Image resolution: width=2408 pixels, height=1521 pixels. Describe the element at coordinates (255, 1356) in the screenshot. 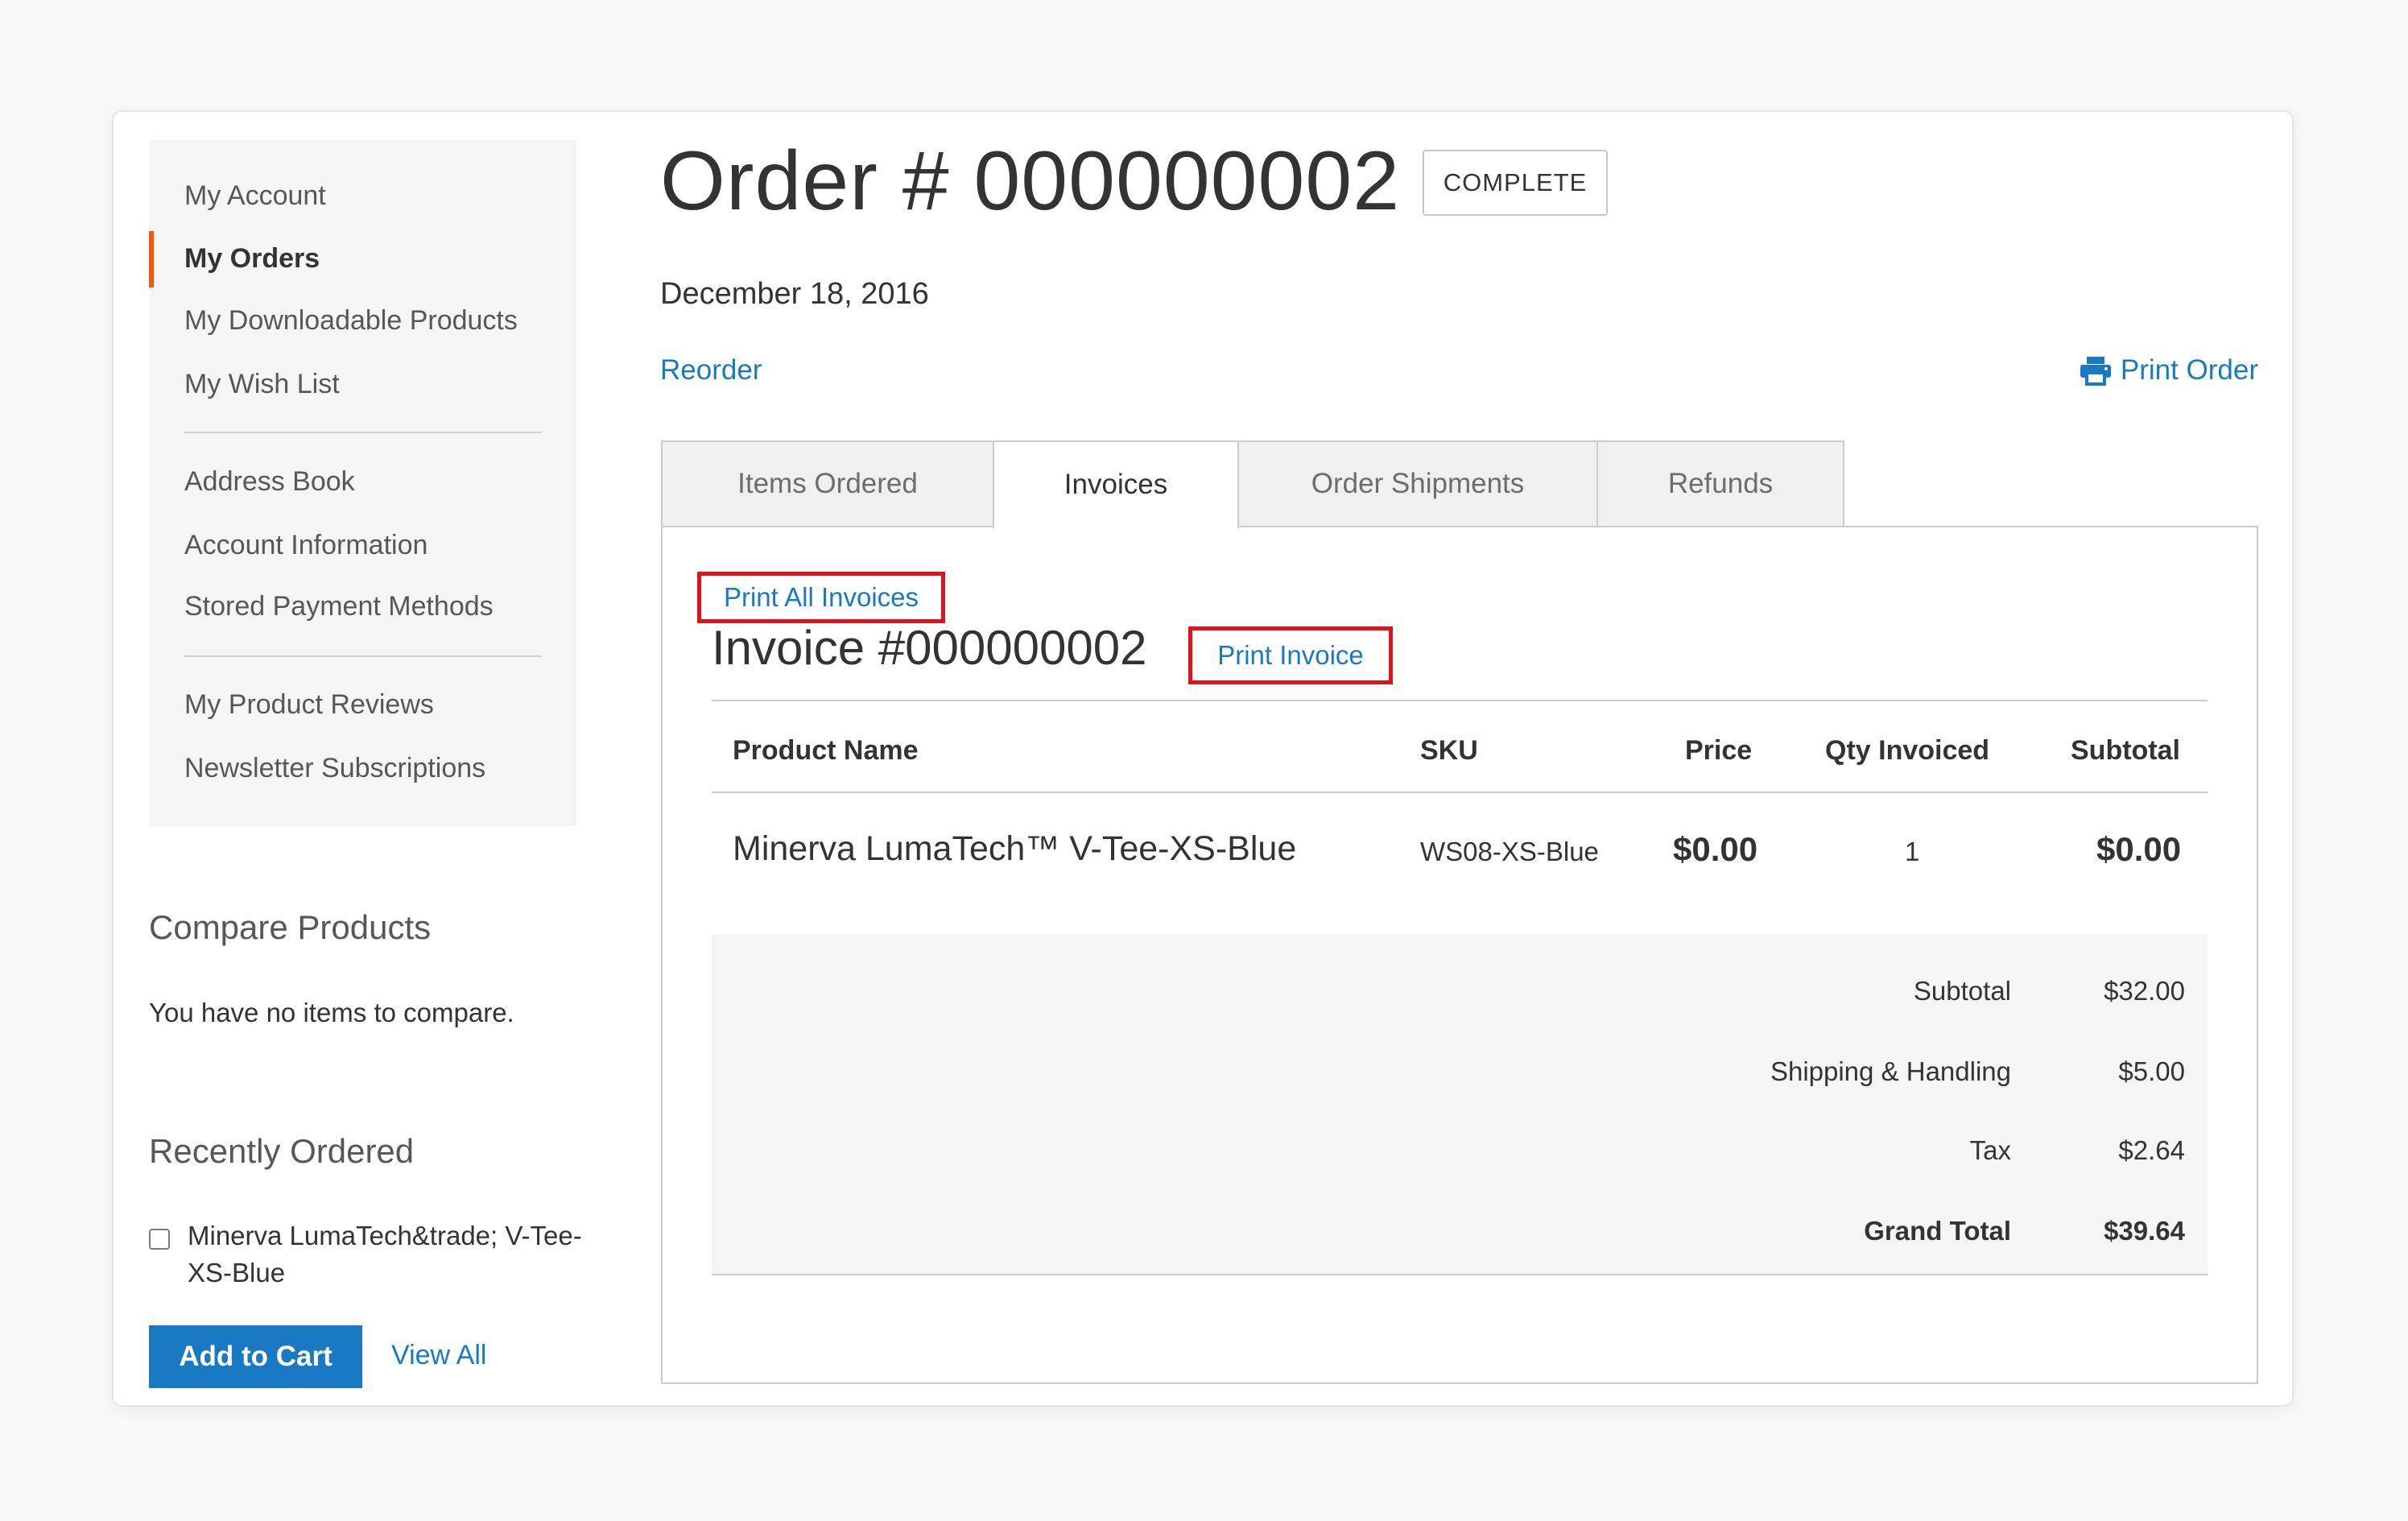

I see `add-to-cart-button: Add to Cart` at that location.